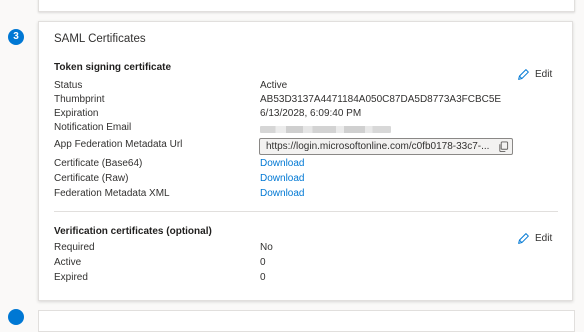 The height and width of the screenshot is (332, 584). Describe the element at coordinates (311, 113) in the screenshot. I see `expiration-value: 6/13/2028, 6:09:40 PM` at that location.